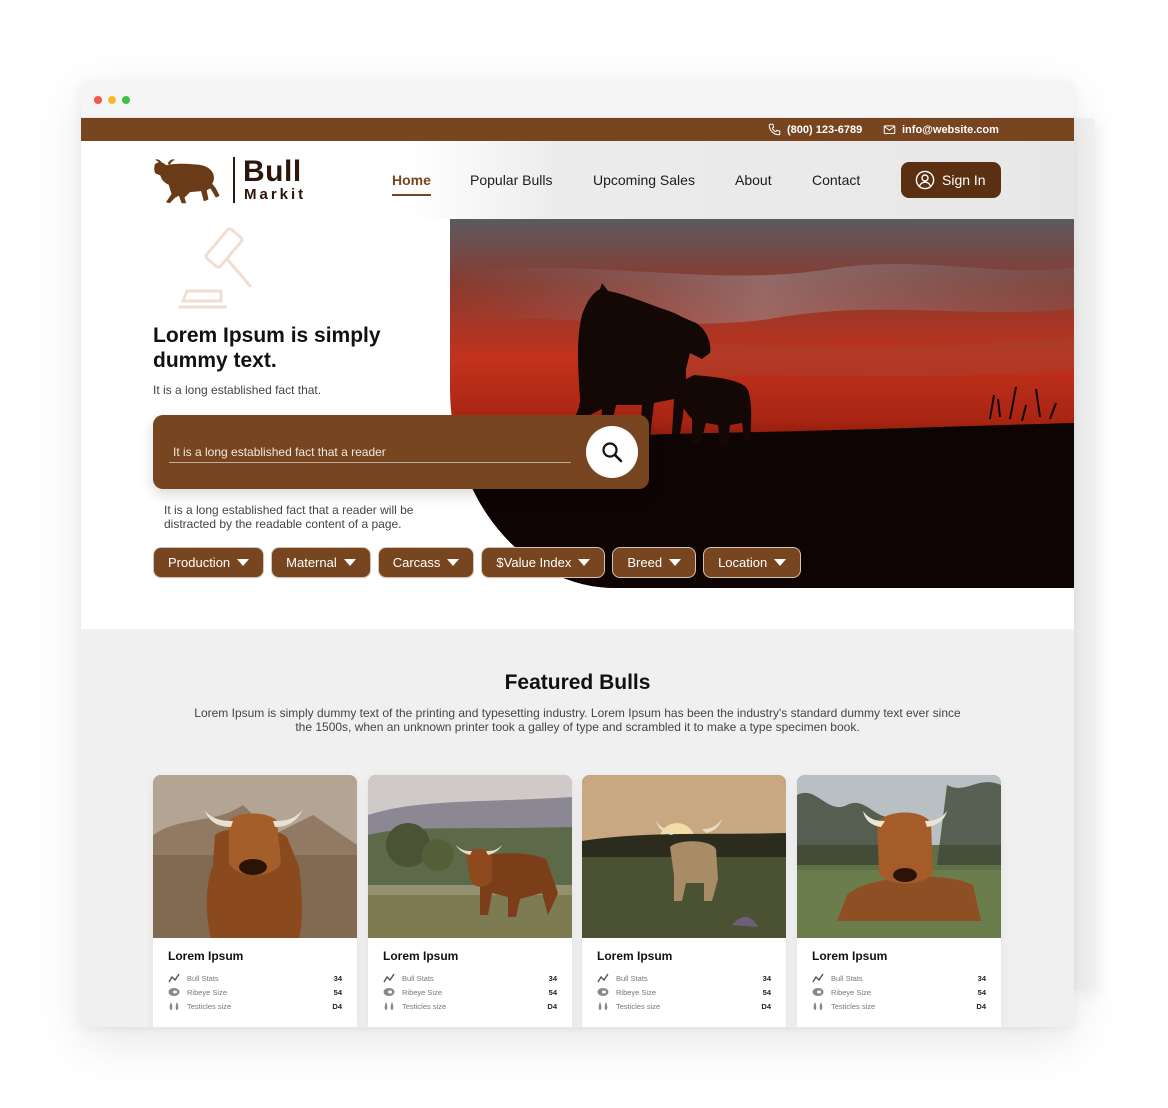  Describe the element at coordinates (275, 194) in the screenshot. I see `logo-word-markit: Markit` at that location.